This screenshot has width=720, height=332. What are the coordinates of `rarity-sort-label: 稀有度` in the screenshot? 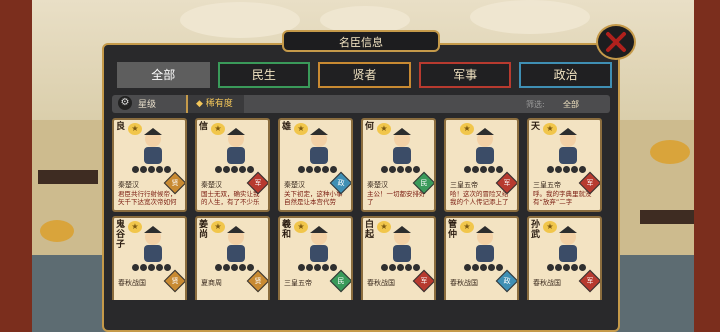 It's located at (219, 104).